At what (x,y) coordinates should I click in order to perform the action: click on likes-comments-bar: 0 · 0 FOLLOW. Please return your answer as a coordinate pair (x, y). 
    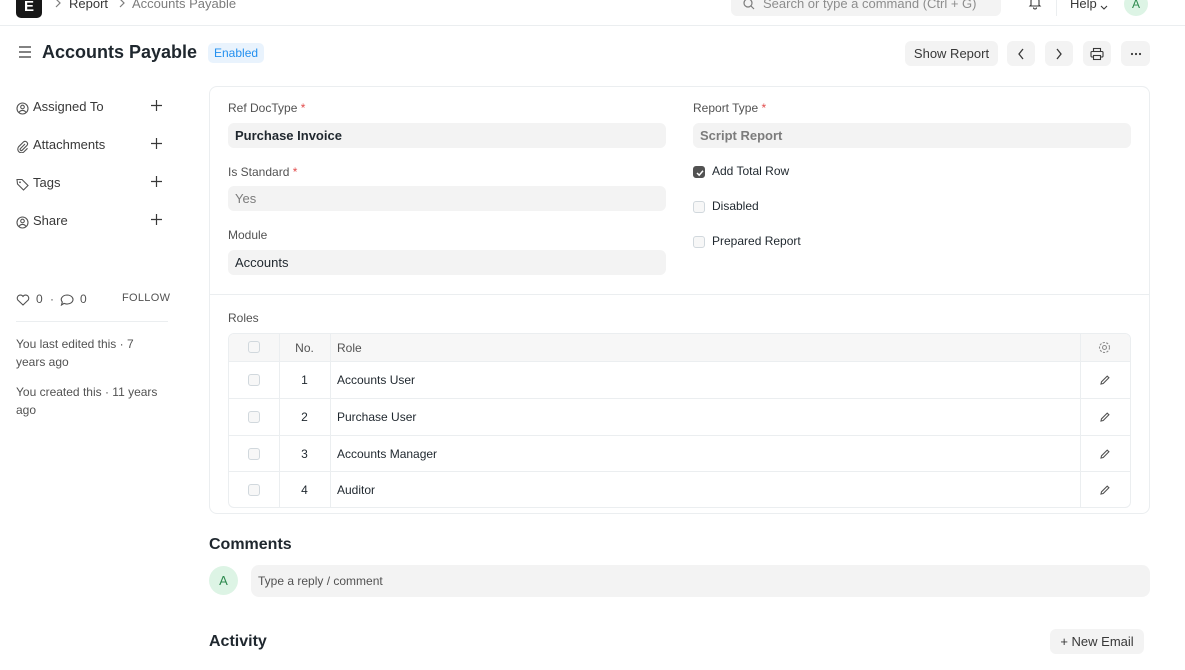
    Looking at the image, I should click on (93, 300).